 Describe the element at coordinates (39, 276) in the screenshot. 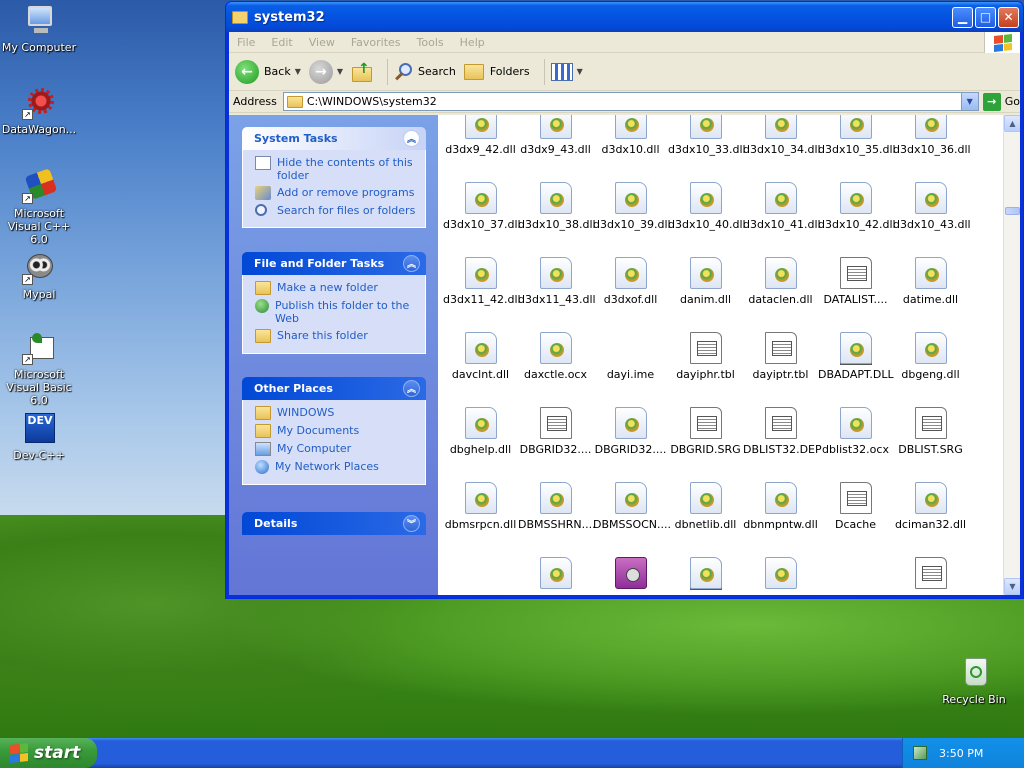

I see `desktop-icon-mypal: ↗ Mypal` at that location.